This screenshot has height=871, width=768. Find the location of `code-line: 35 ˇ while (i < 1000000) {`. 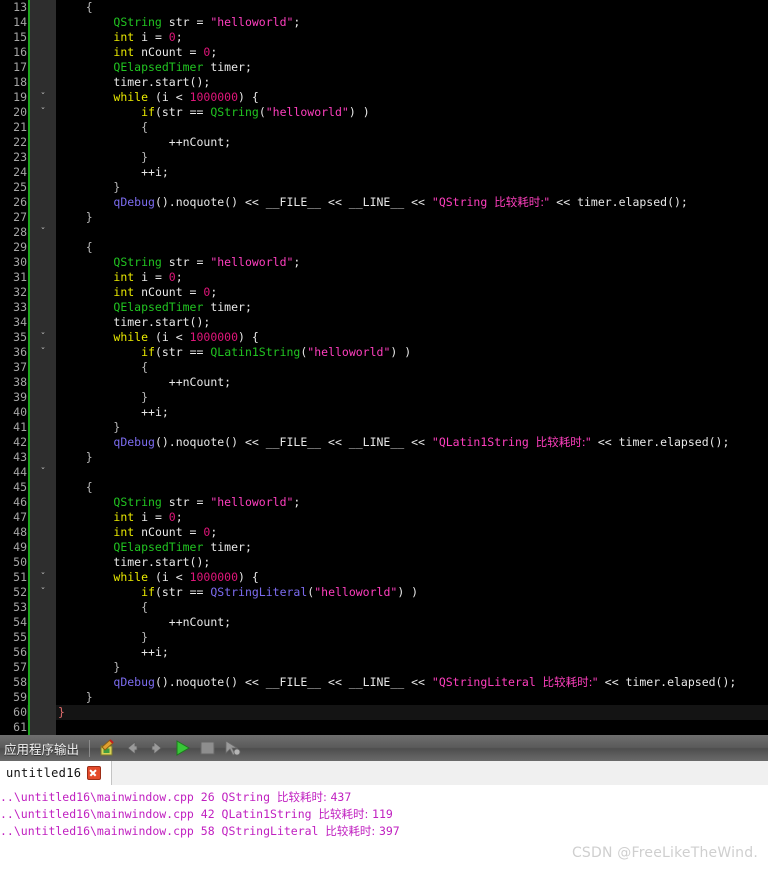

code-line: 35 ˇ while (i < 1000000) { is located at coordinates (384, 337).